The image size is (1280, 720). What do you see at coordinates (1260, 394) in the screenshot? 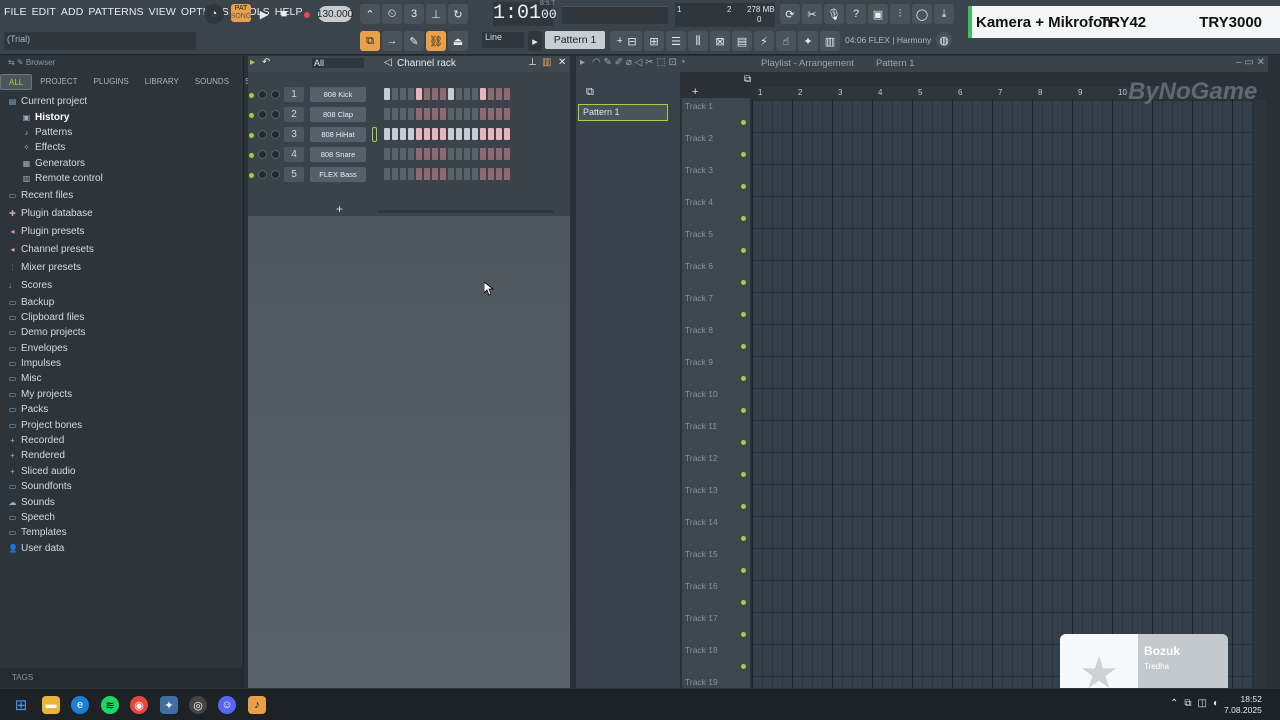
I see `playlist-scrollbar` at bounding box center [1260, 394].